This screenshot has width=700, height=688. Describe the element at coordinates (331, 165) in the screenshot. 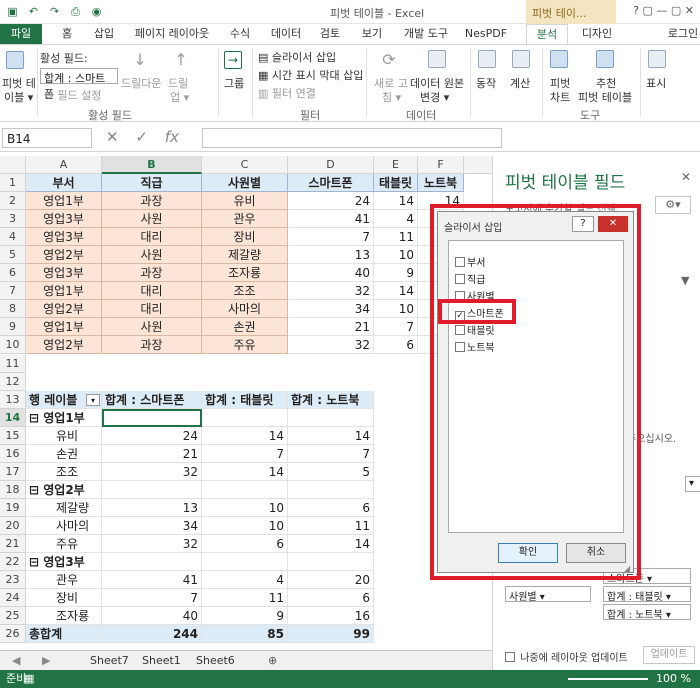

I see `column-header-d: D` at that location.